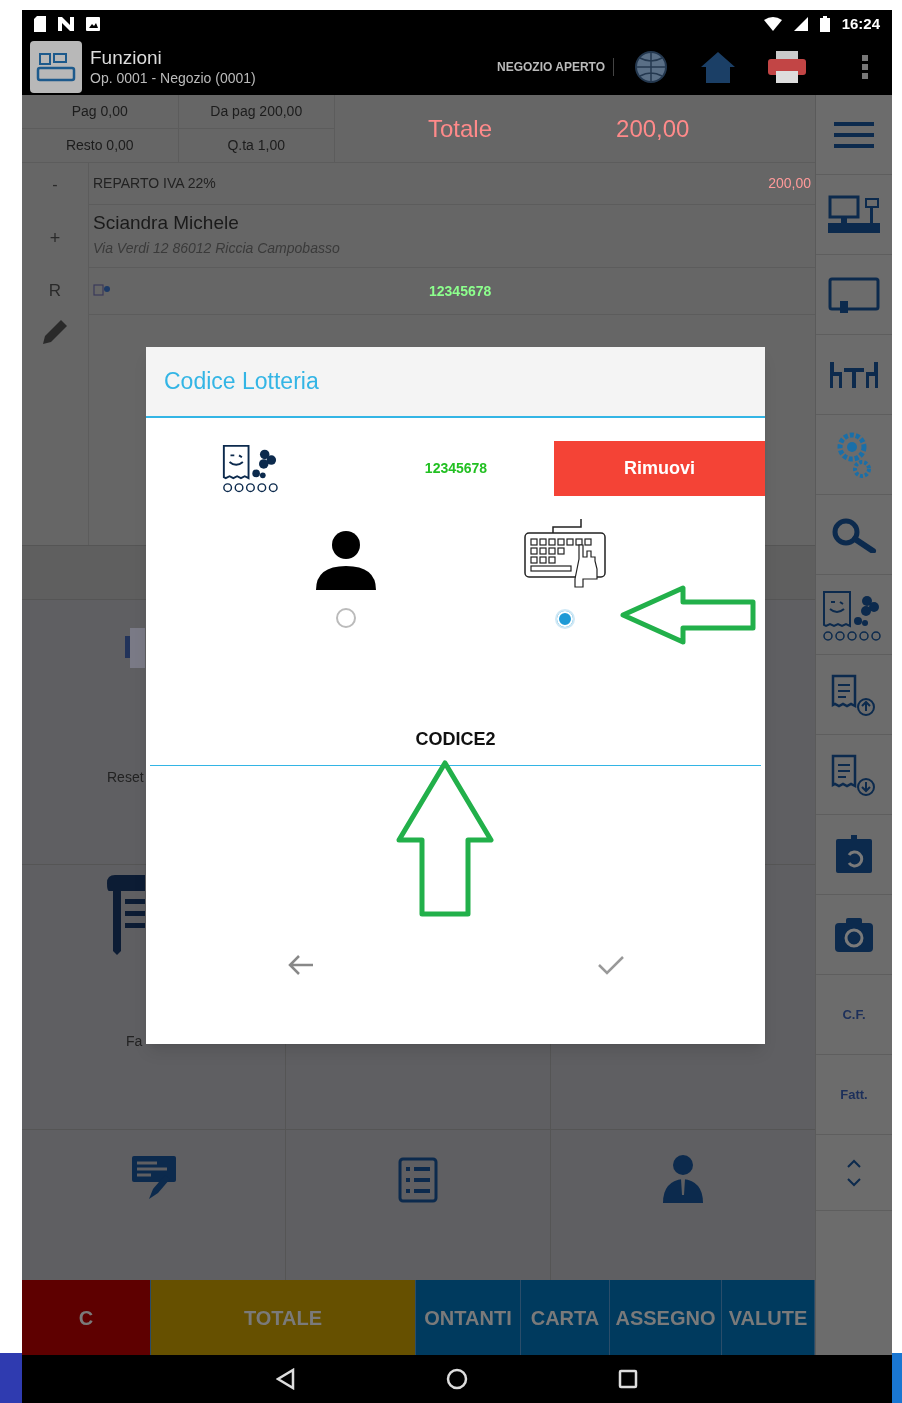 The image size is (902, 1403). I want to click on person-icon, so click(346, 561).